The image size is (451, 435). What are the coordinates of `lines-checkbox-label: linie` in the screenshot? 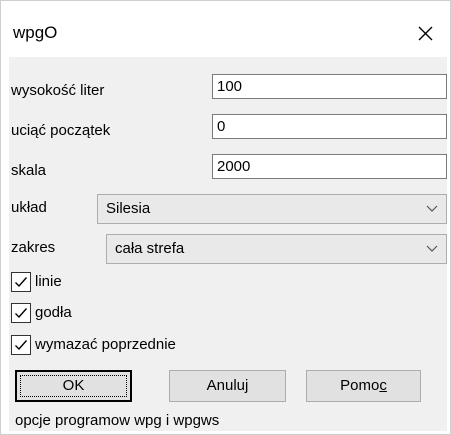 It's located at (48, 282).